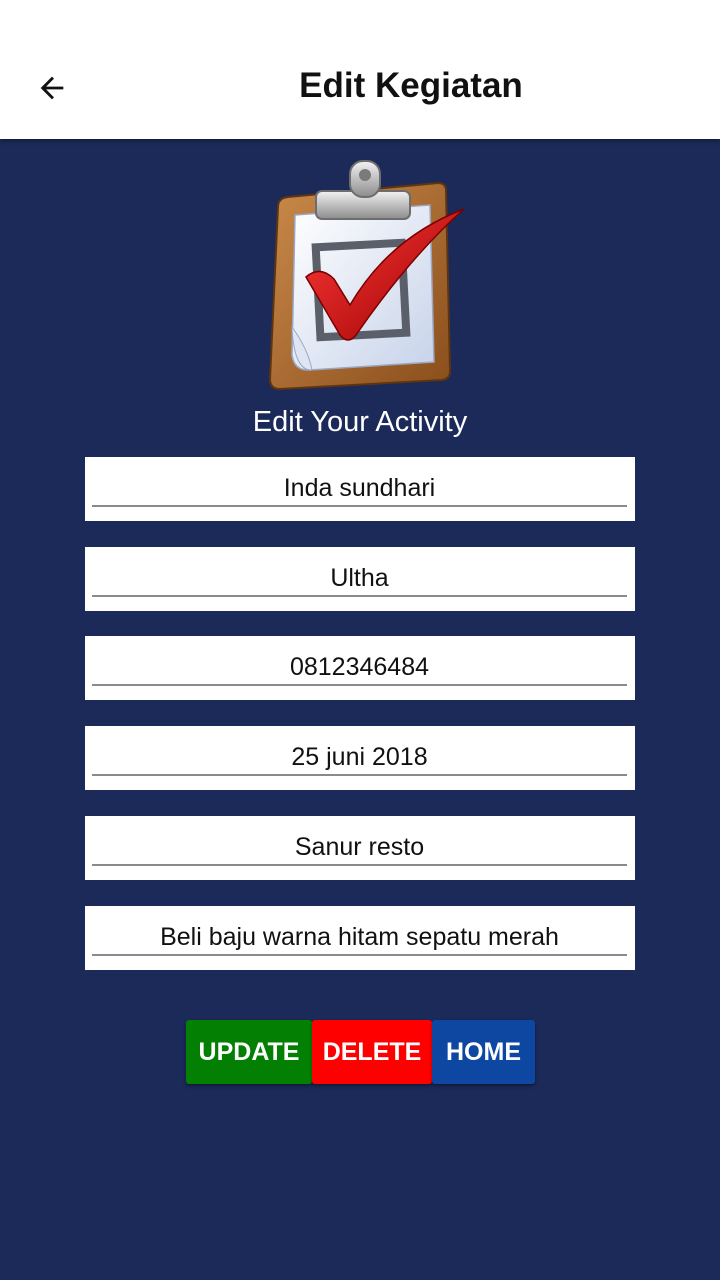  I want to click on location-field, so click(360, 848).